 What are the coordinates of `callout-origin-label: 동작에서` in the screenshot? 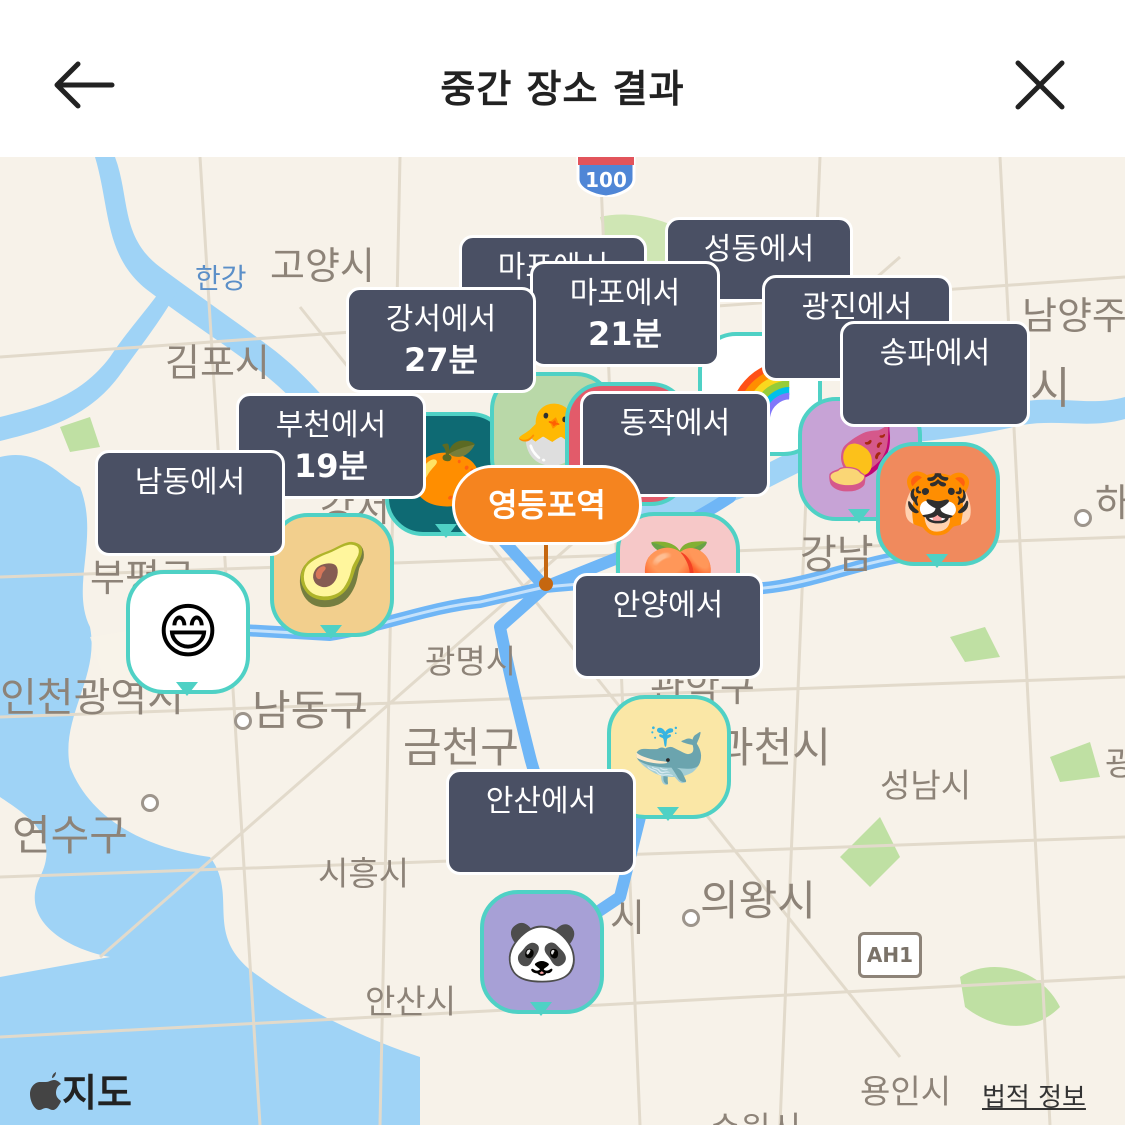 It's located at (675, 423).